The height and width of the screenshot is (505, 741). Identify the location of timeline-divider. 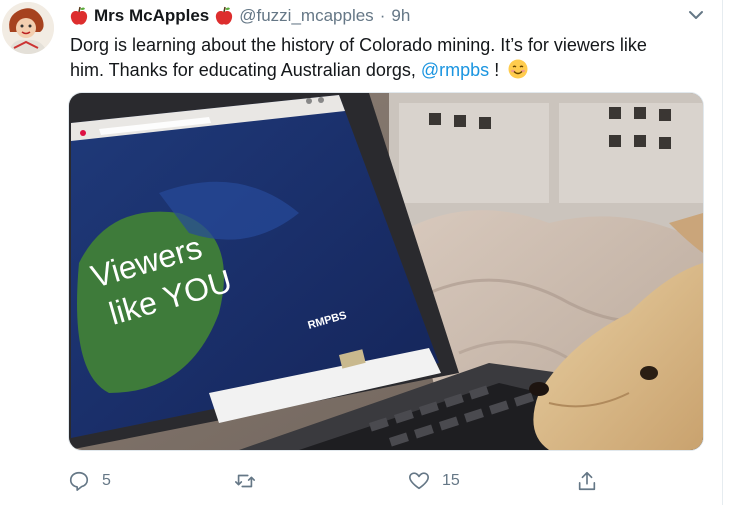
(722, 252).